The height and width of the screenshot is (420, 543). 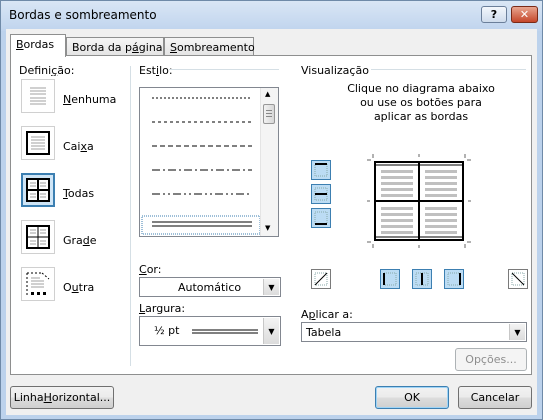 I want to click on label-text: a, so click(x=90, y=146).